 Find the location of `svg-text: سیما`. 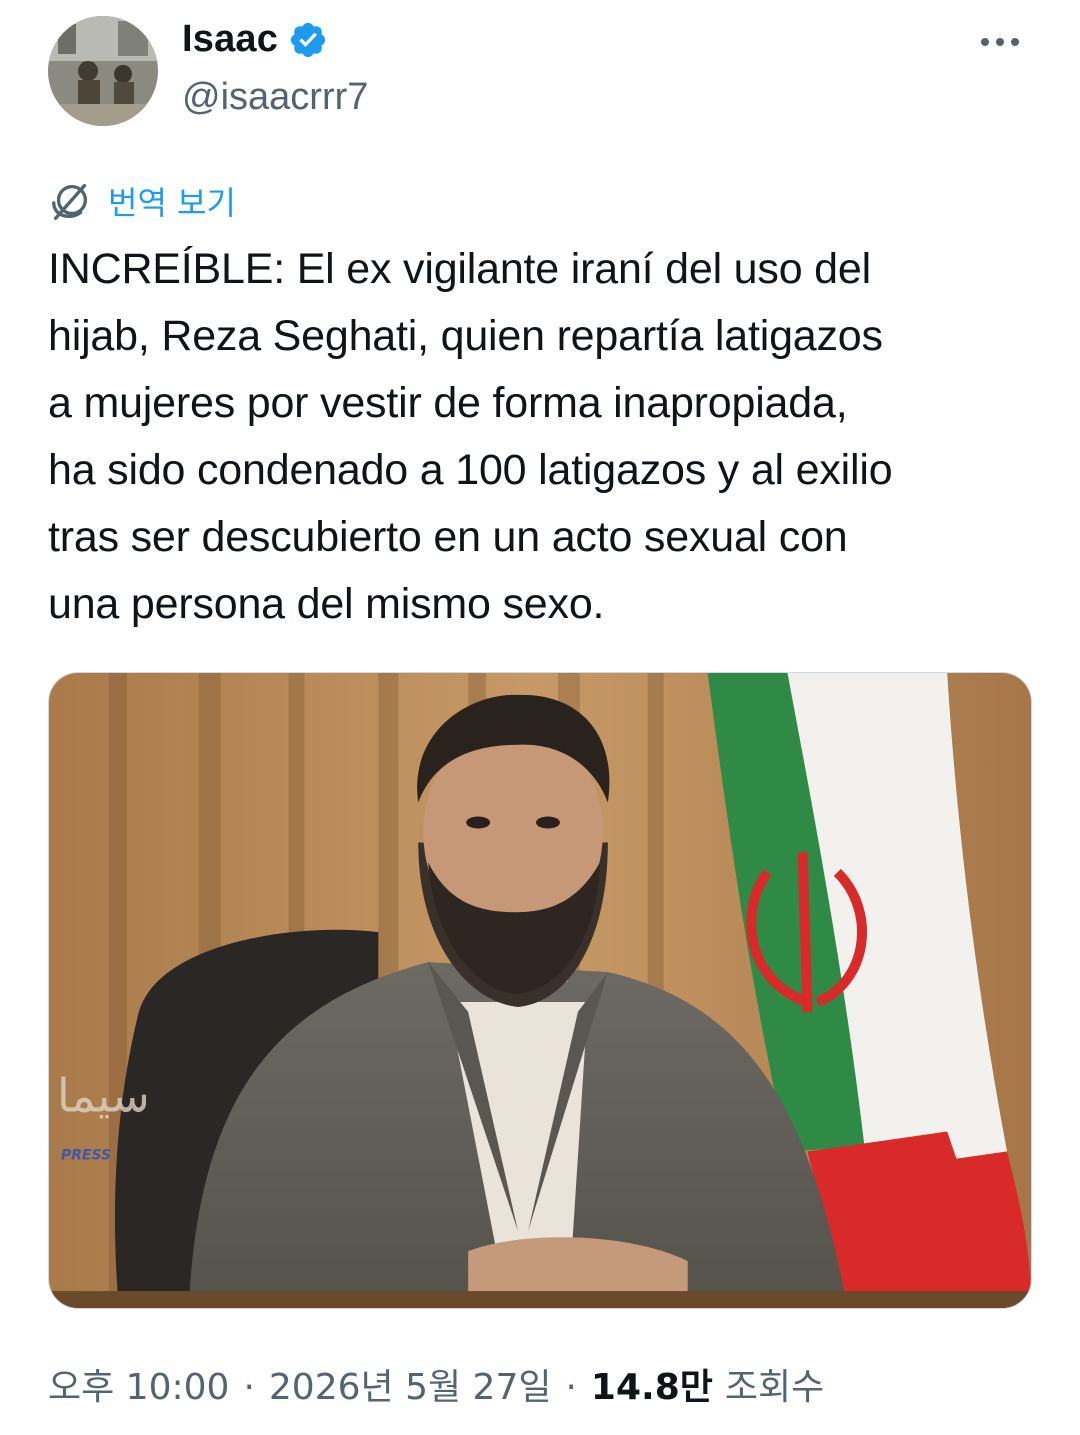

svg-text: سیما is located at coordinates (103, 1096).